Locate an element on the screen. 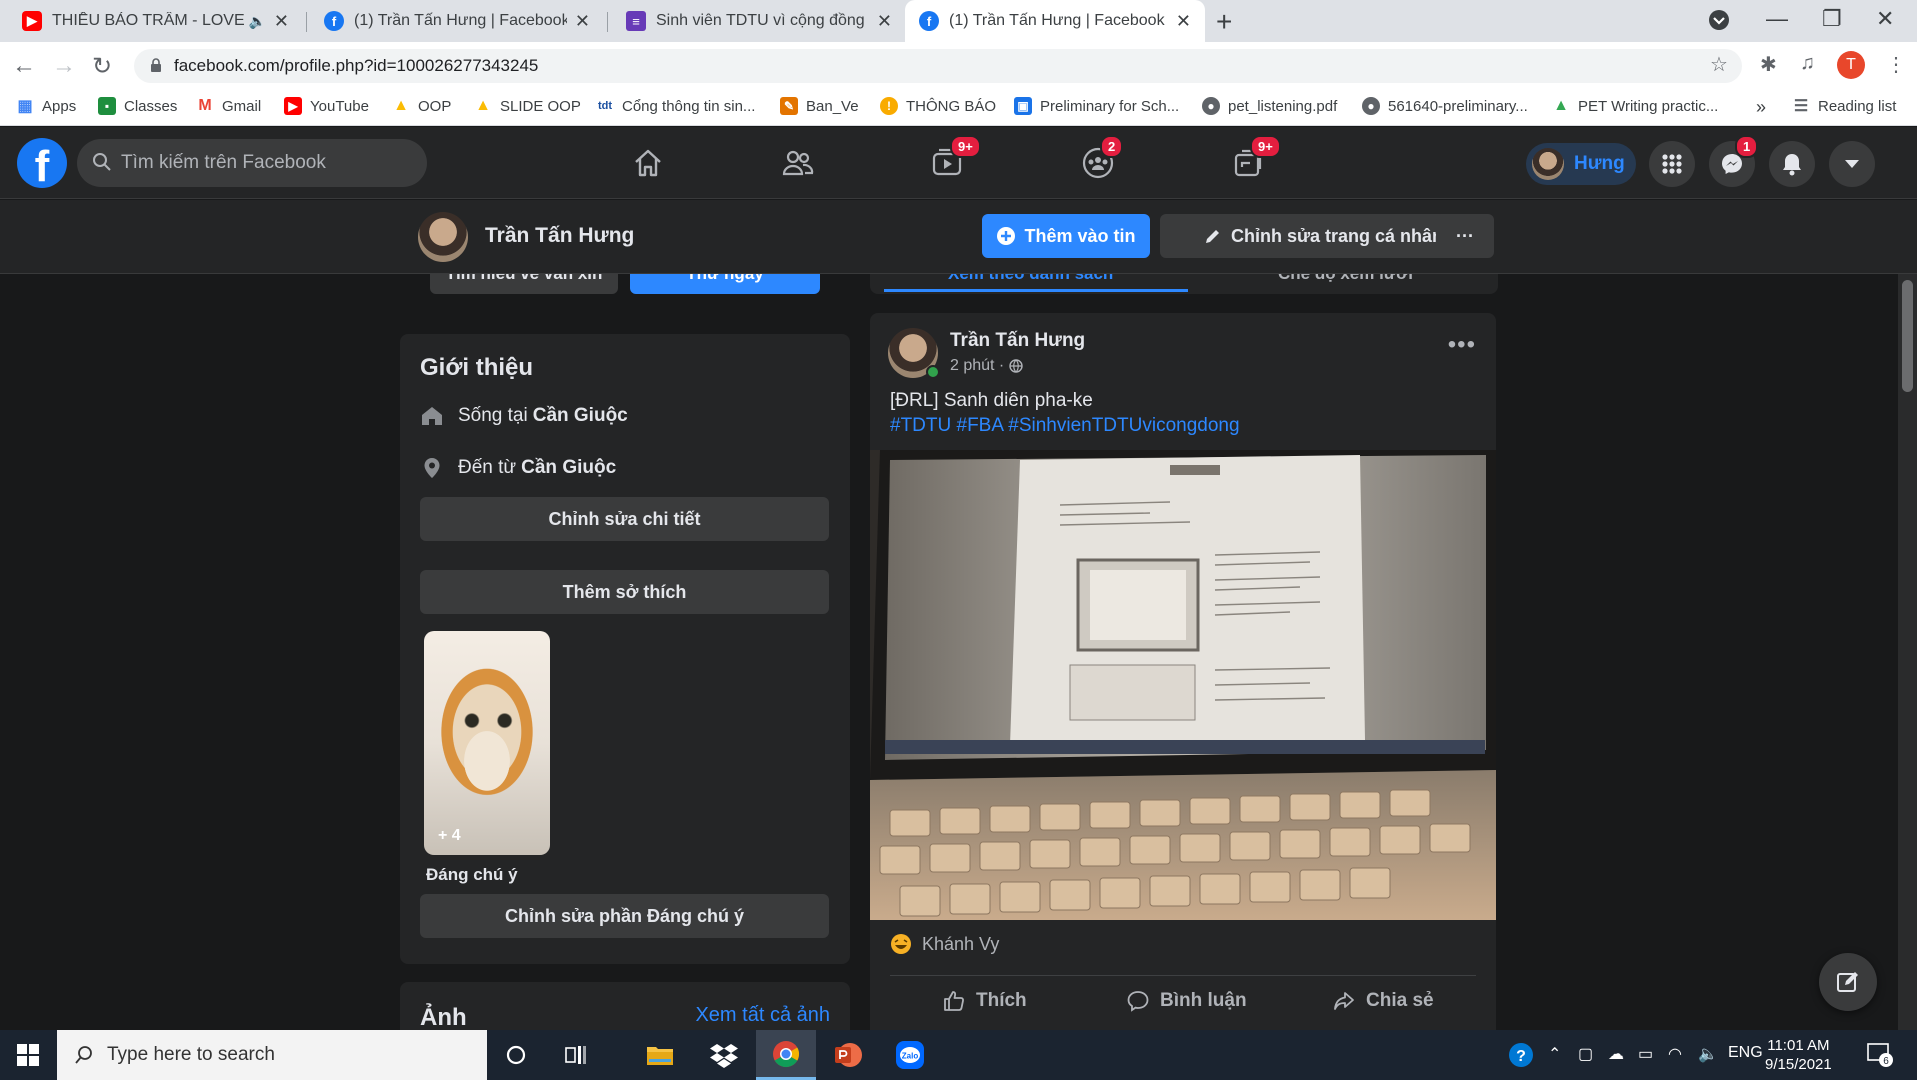 This screenshot has width=1917, height=1080. dropbox-icon is located at coordinates (724, 1055).